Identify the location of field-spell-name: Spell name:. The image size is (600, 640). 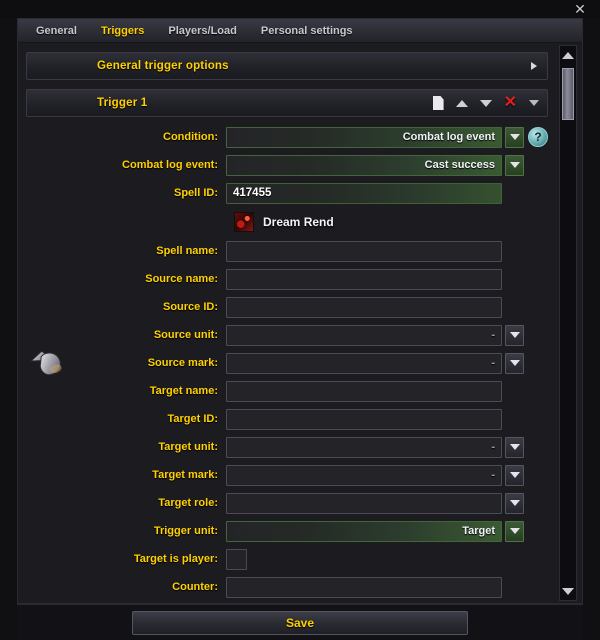
(287, 251).